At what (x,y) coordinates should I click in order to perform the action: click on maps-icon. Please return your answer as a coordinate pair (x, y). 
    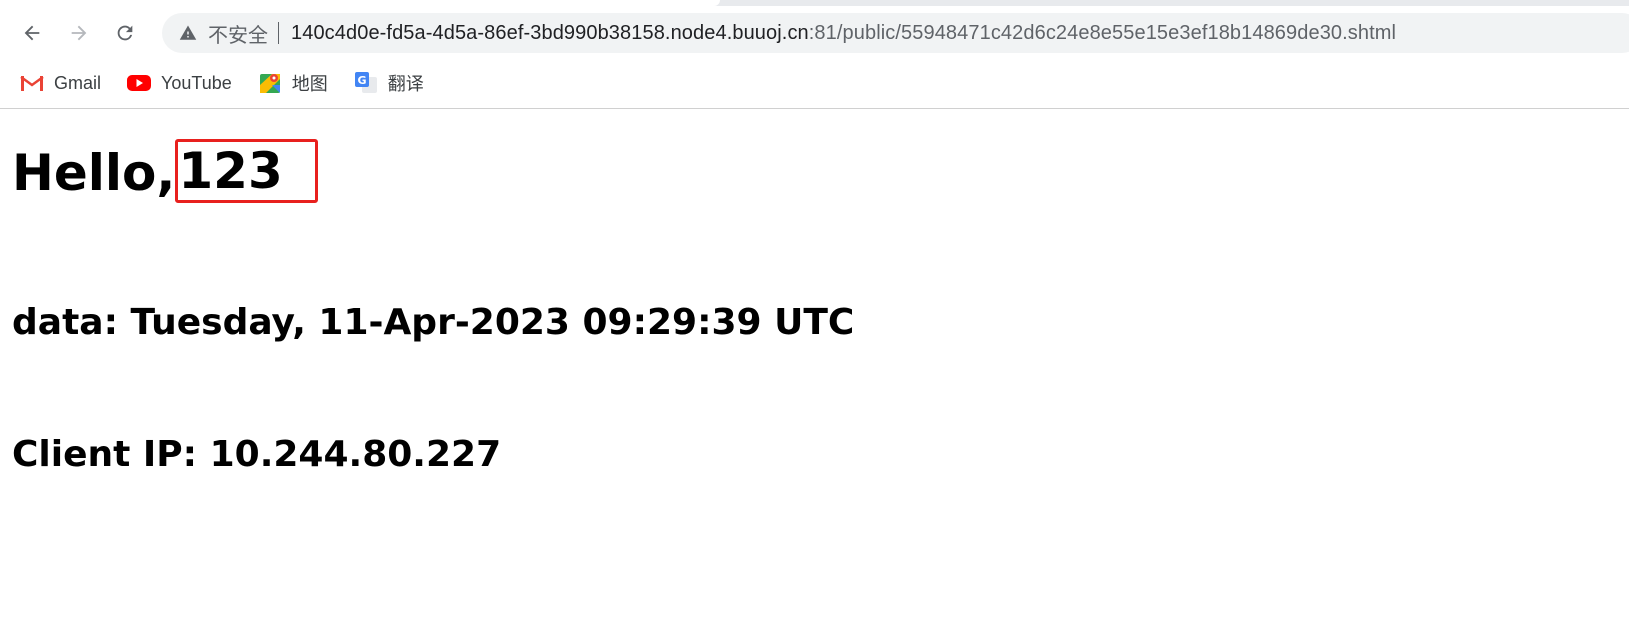
    Looking at the image, I should click on (270, 83).